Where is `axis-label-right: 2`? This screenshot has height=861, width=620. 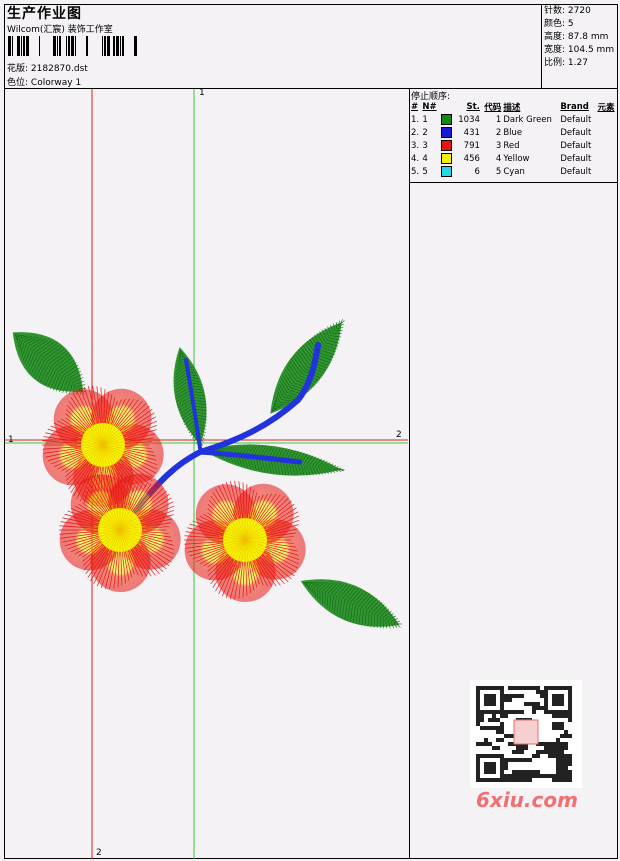 axis-label-right: 2 is located at coordinates (399, 435).